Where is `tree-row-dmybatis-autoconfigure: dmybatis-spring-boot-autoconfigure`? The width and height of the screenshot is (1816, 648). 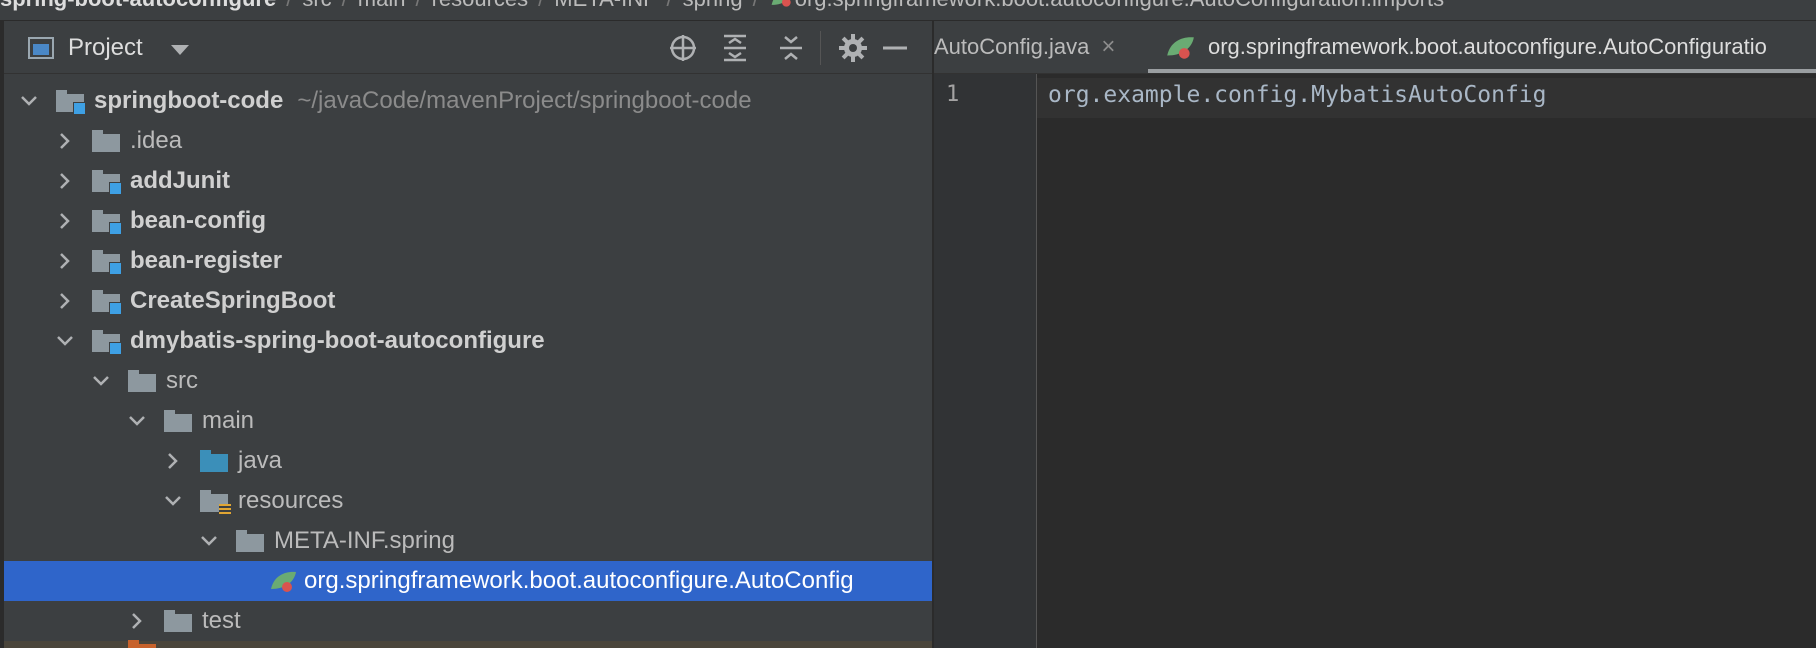 tree-row-dmybatis-autoconfigure: dmybatis-spring-boot-autoconfigure is located at coordinates (468, 341).